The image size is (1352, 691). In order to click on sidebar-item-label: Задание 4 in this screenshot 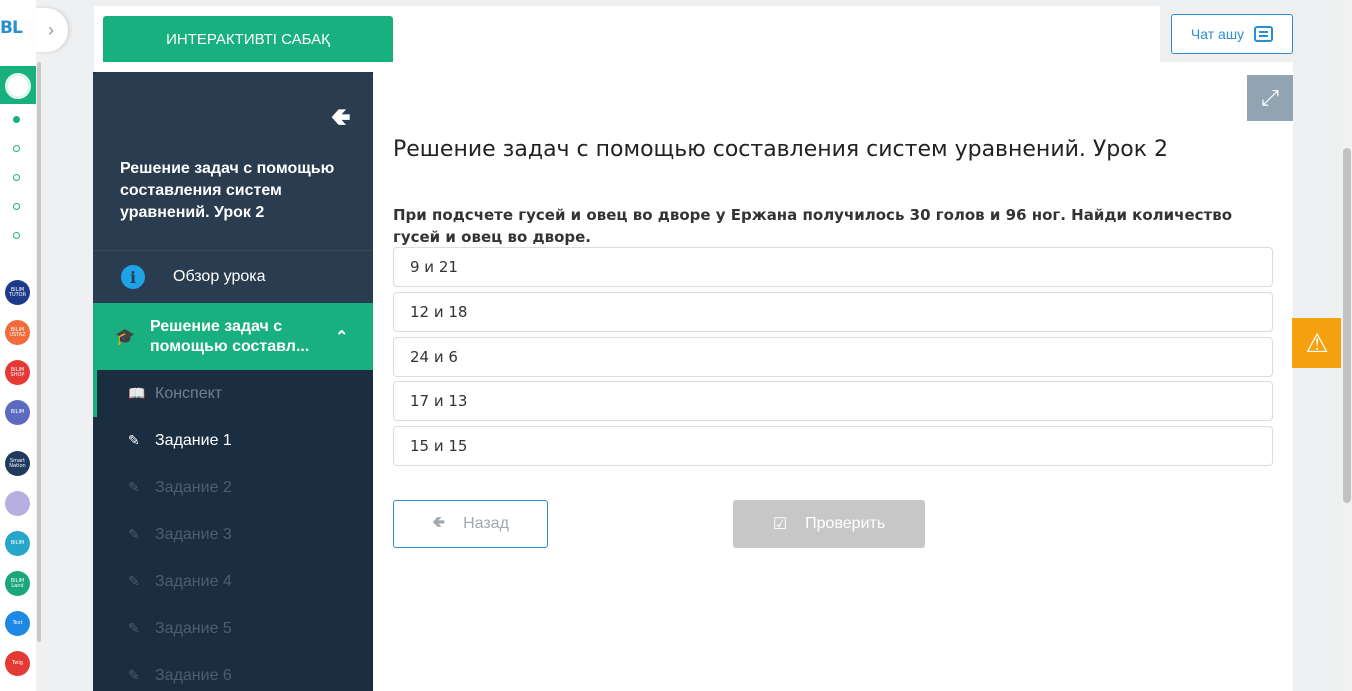, I will do `click(193, 581)`.